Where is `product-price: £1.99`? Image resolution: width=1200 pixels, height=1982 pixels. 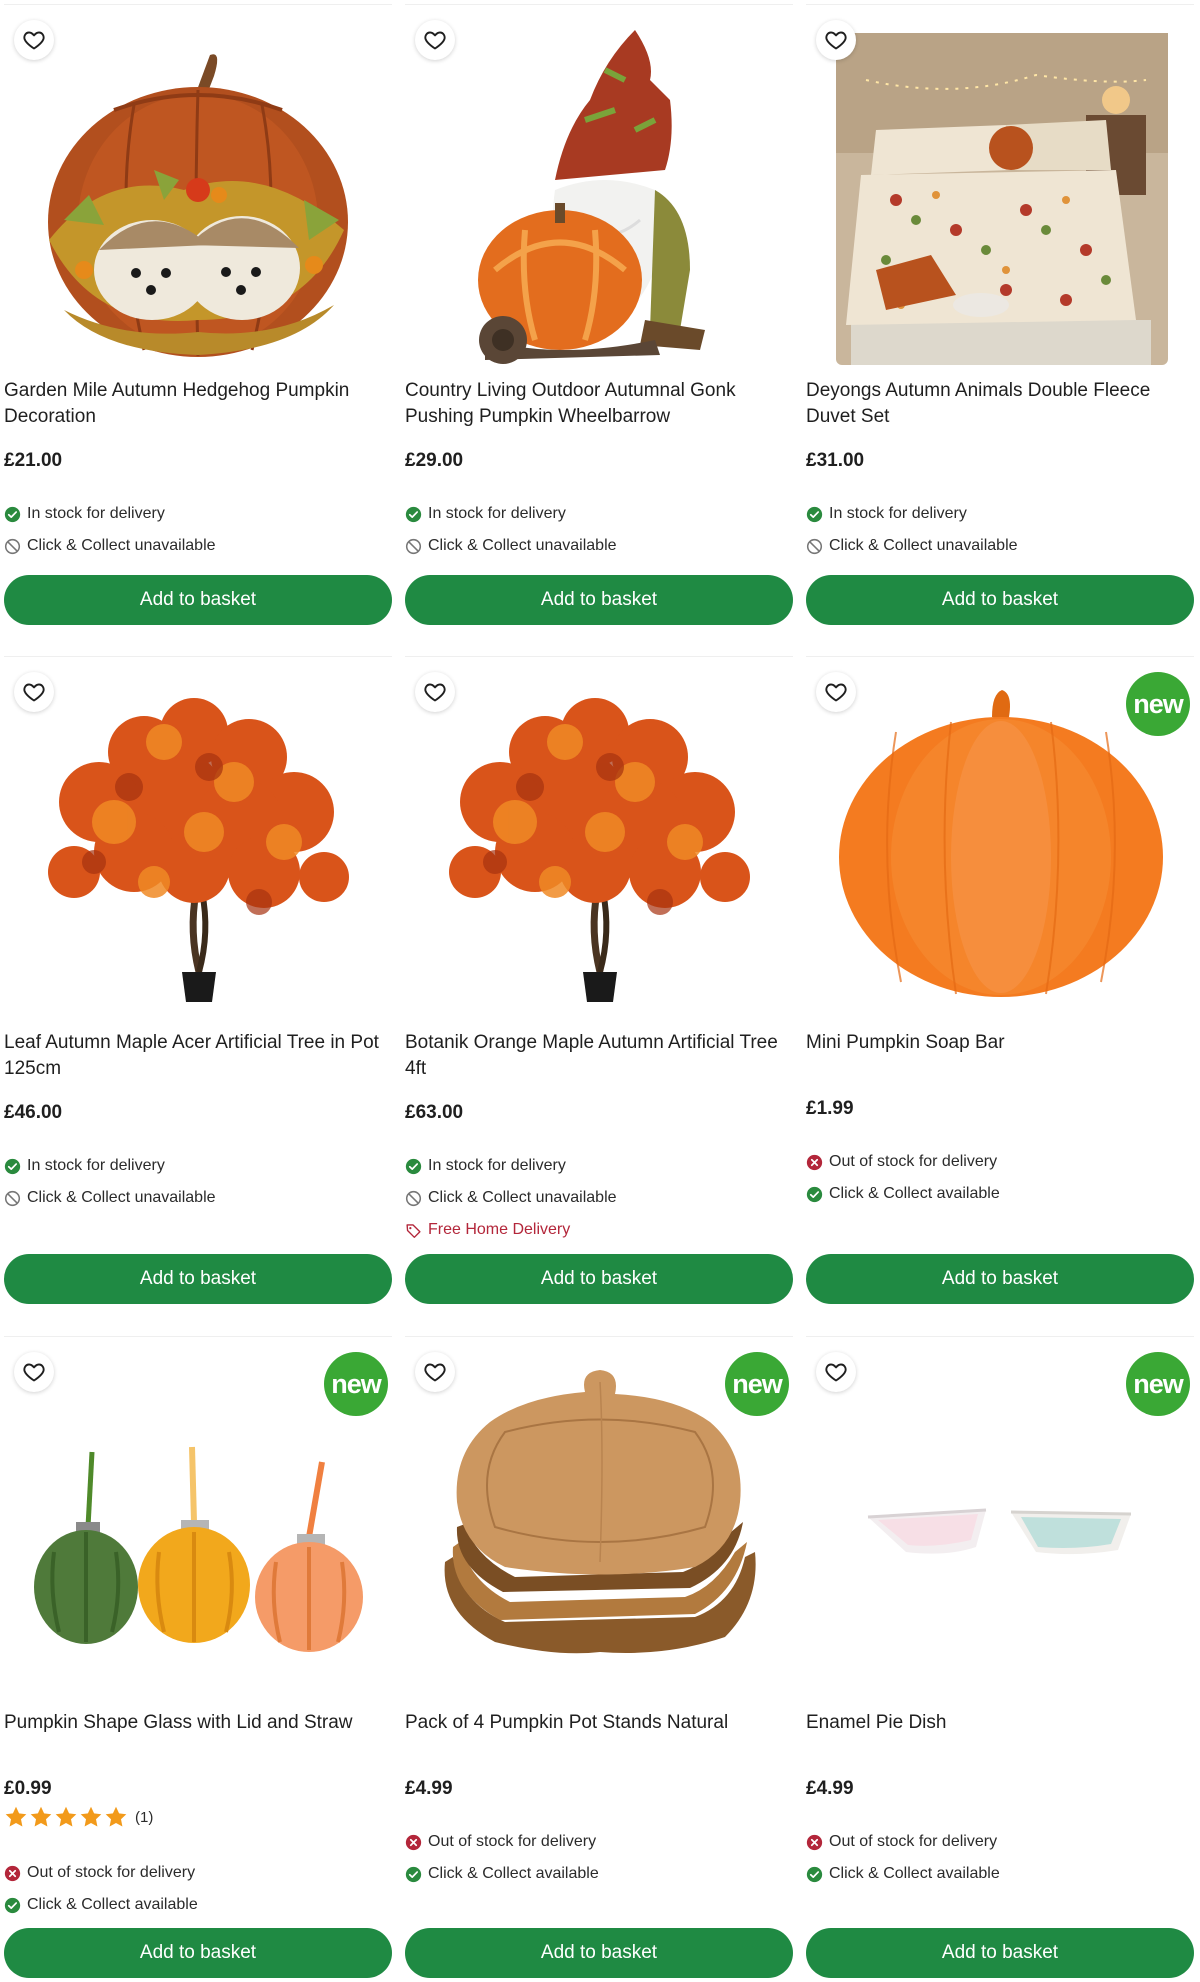
product-price: £1.99 is located at coordinates (830, 1108).